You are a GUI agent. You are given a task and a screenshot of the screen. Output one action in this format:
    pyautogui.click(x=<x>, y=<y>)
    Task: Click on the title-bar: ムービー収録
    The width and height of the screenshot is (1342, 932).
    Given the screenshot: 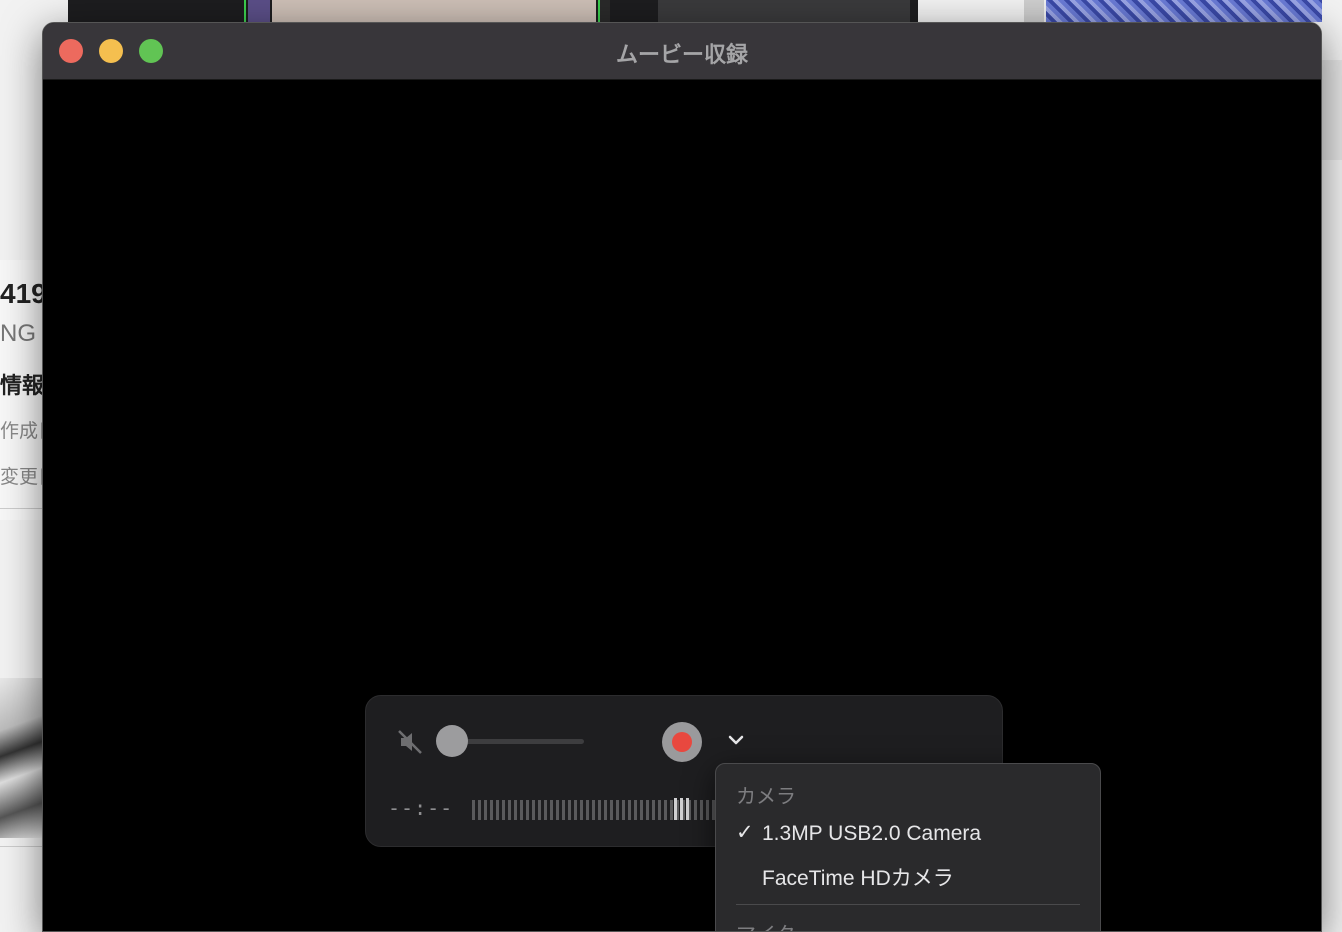 What is the action you would take?
    pyautogui.click(x=682, y=51)
    